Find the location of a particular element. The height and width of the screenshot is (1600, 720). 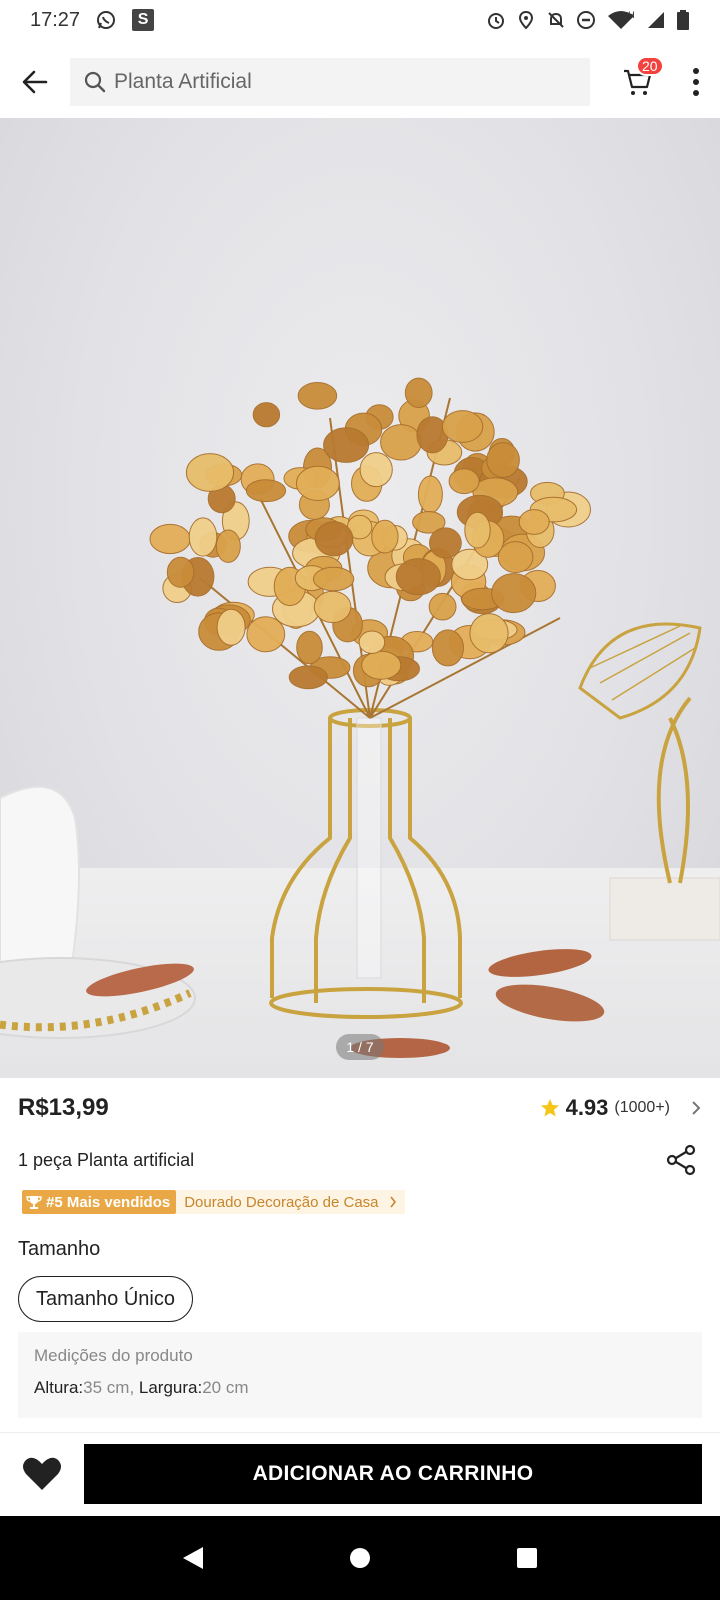

heart-icon is located at coordinates (42, 1473).